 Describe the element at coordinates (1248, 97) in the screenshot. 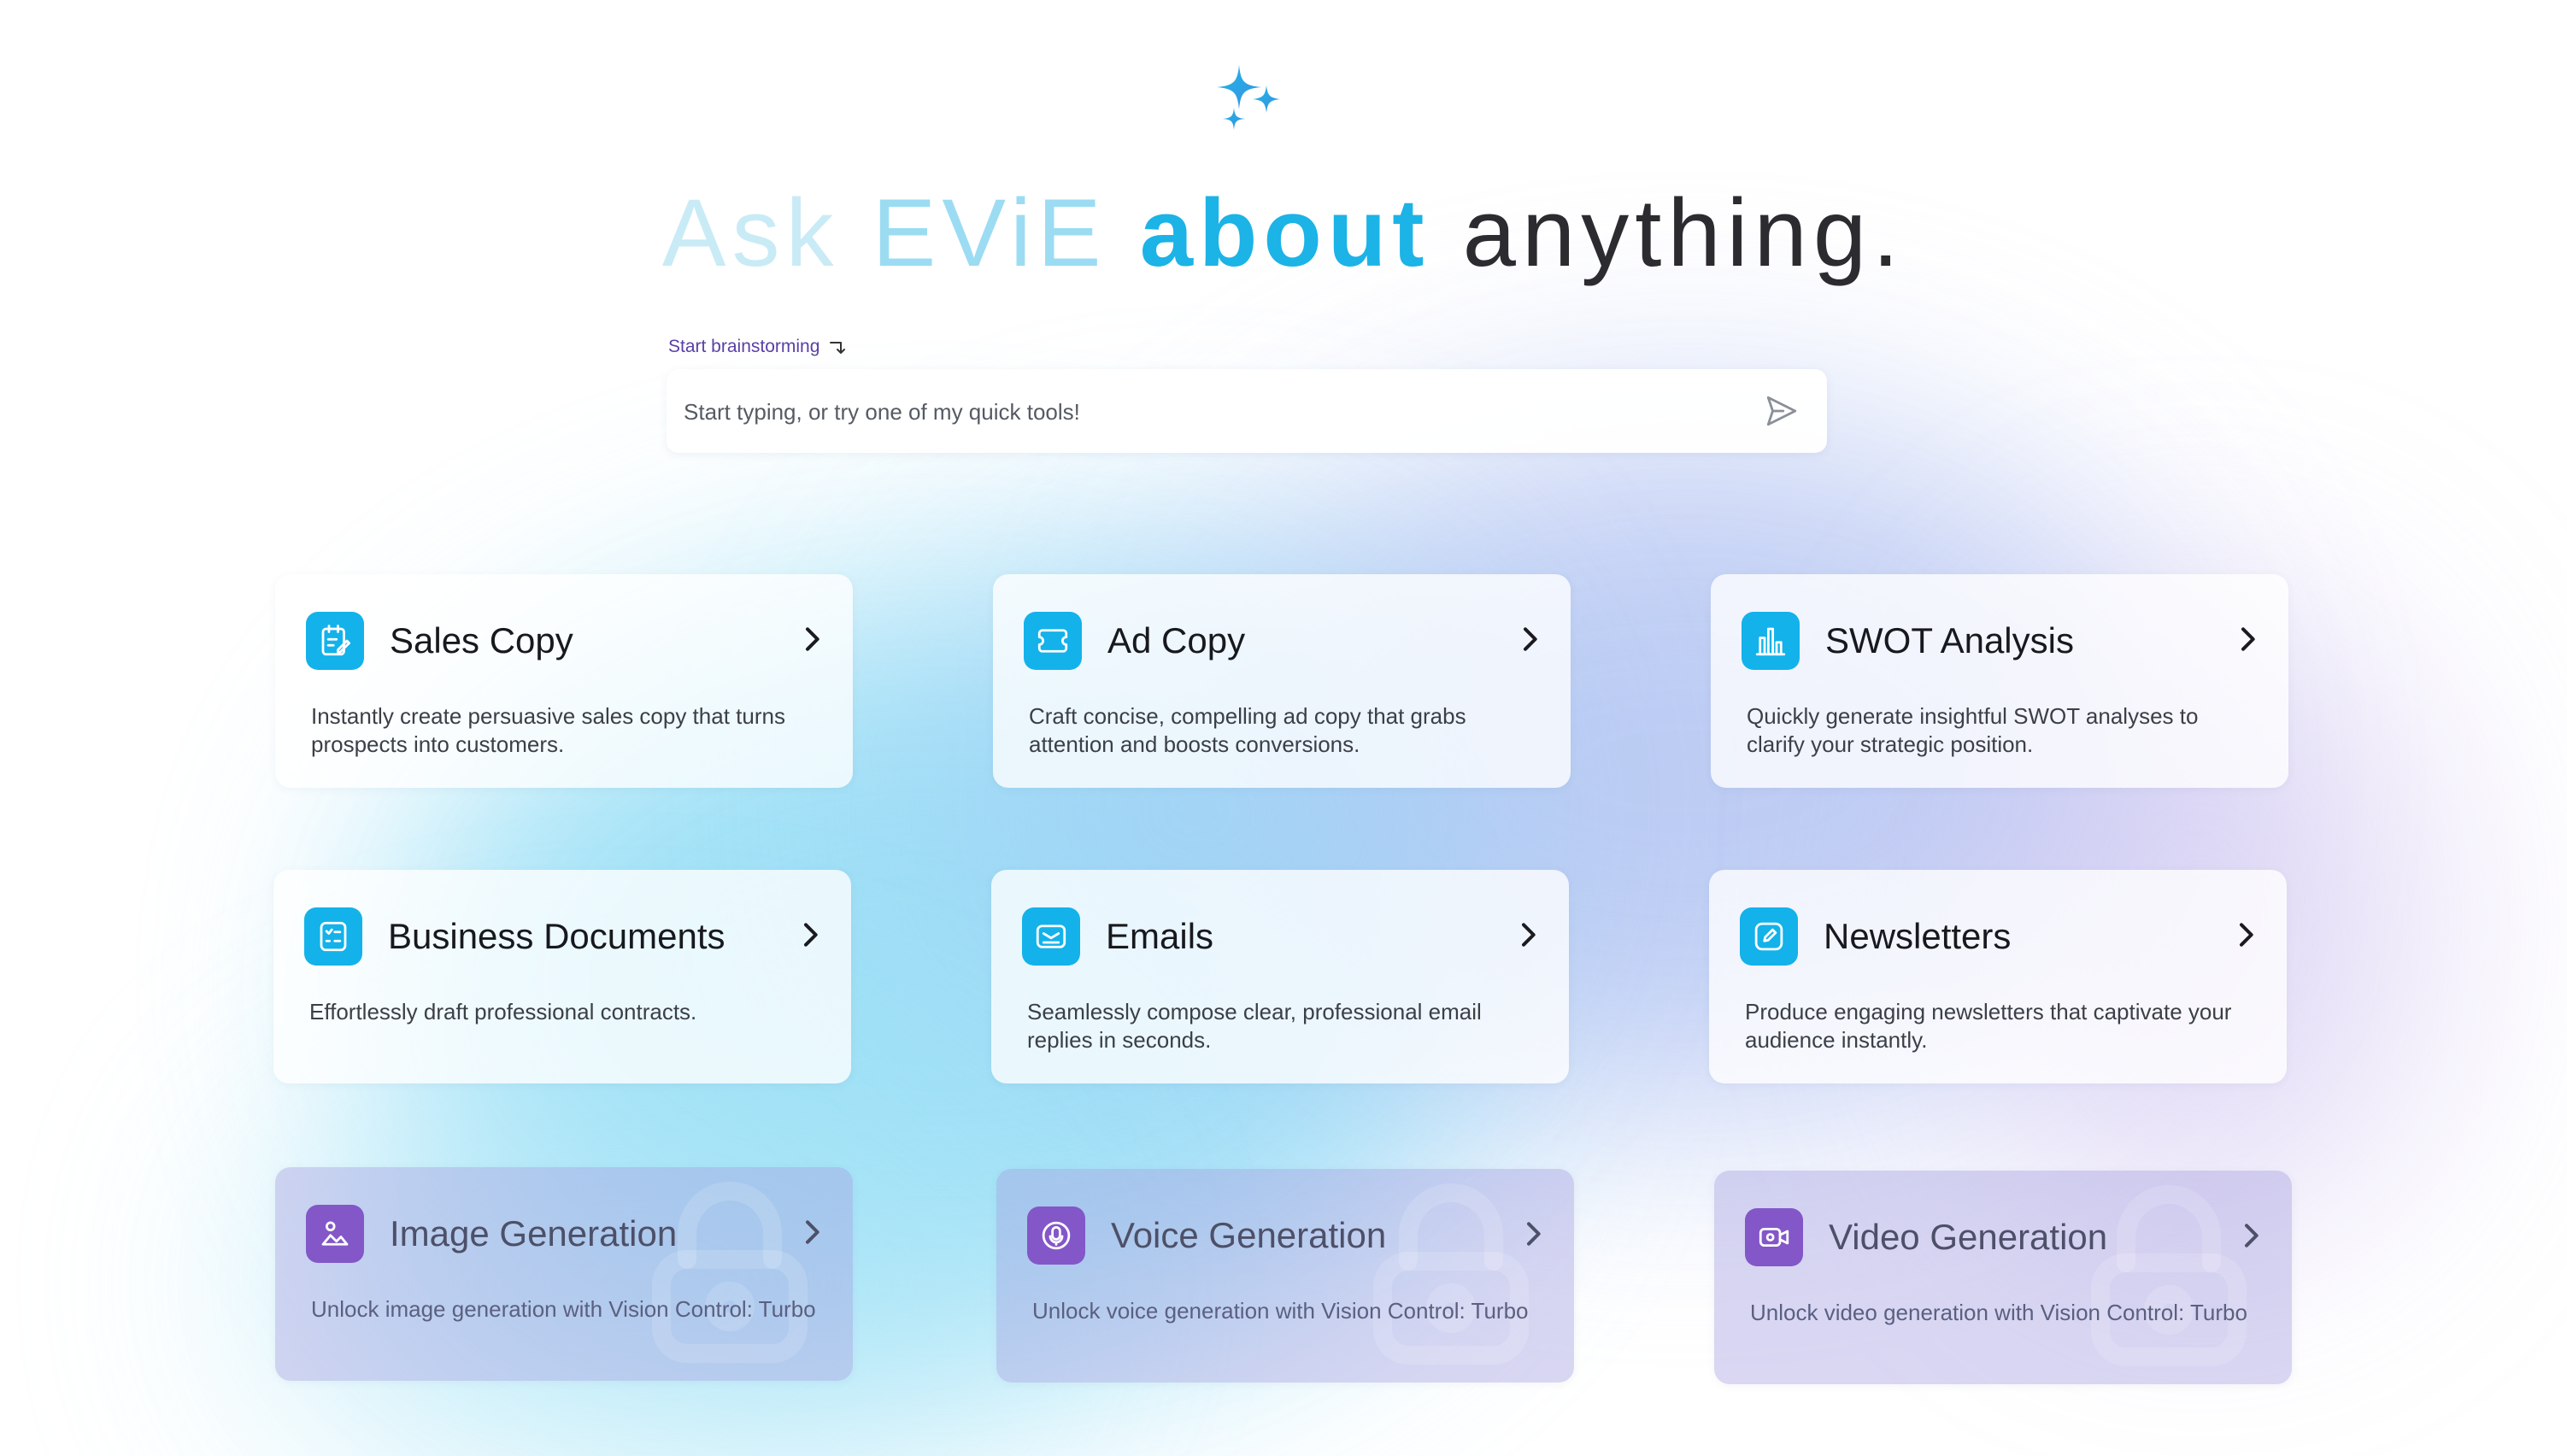

I see `sparkle-logo-icon` at that location.